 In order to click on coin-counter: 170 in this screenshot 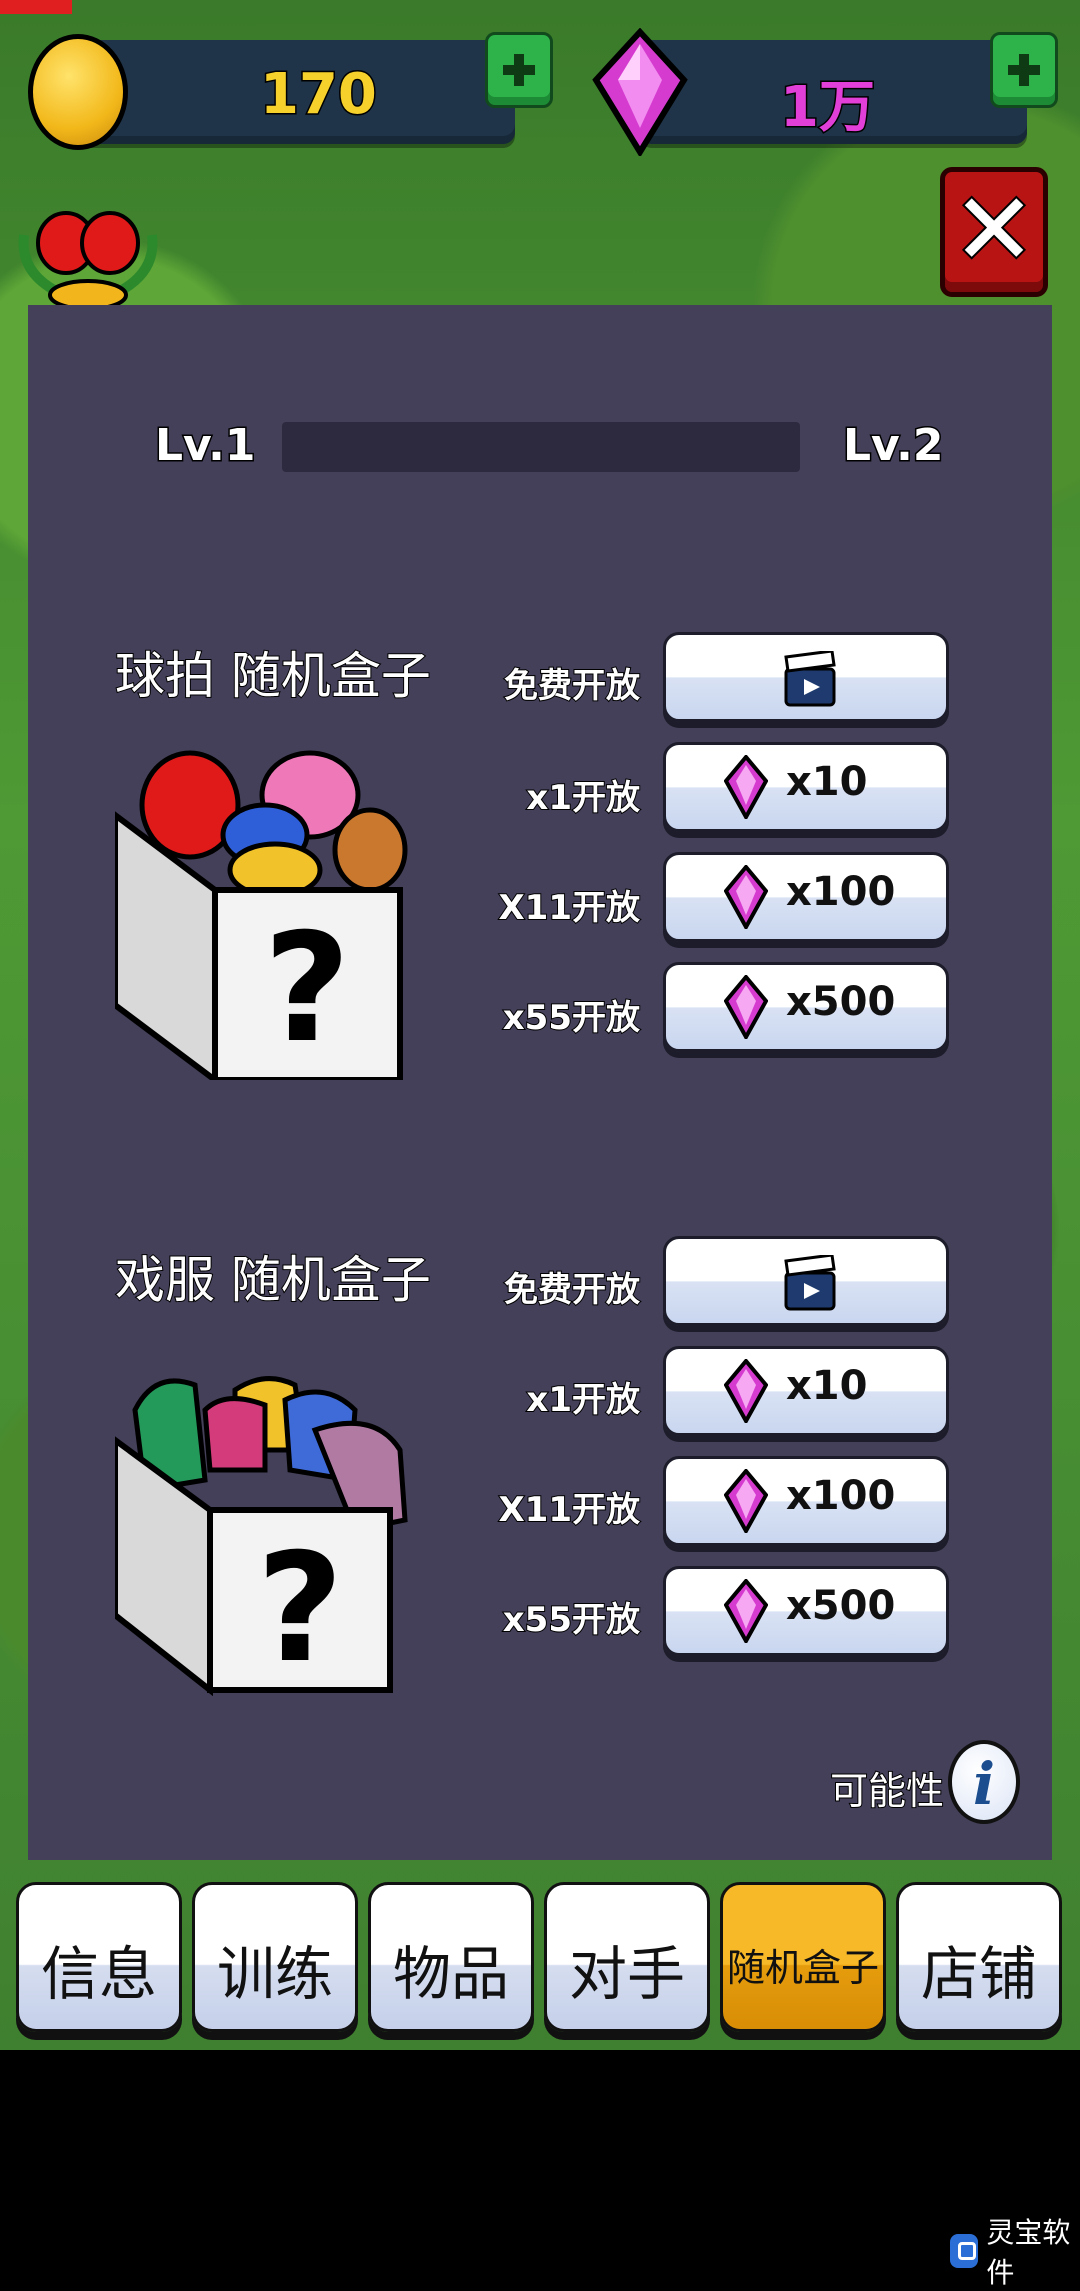, I will do `click(287, 92)`.